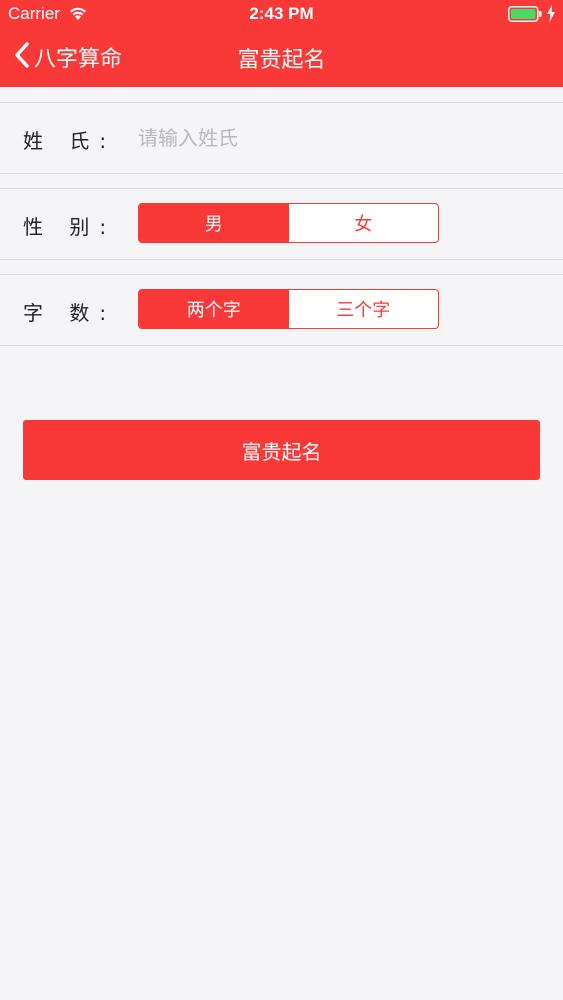 The height and width of the screenshot is (1000, 563). Describe the element at coordinates (328, 138) in the screenshot. I see `surname-input` at that location.